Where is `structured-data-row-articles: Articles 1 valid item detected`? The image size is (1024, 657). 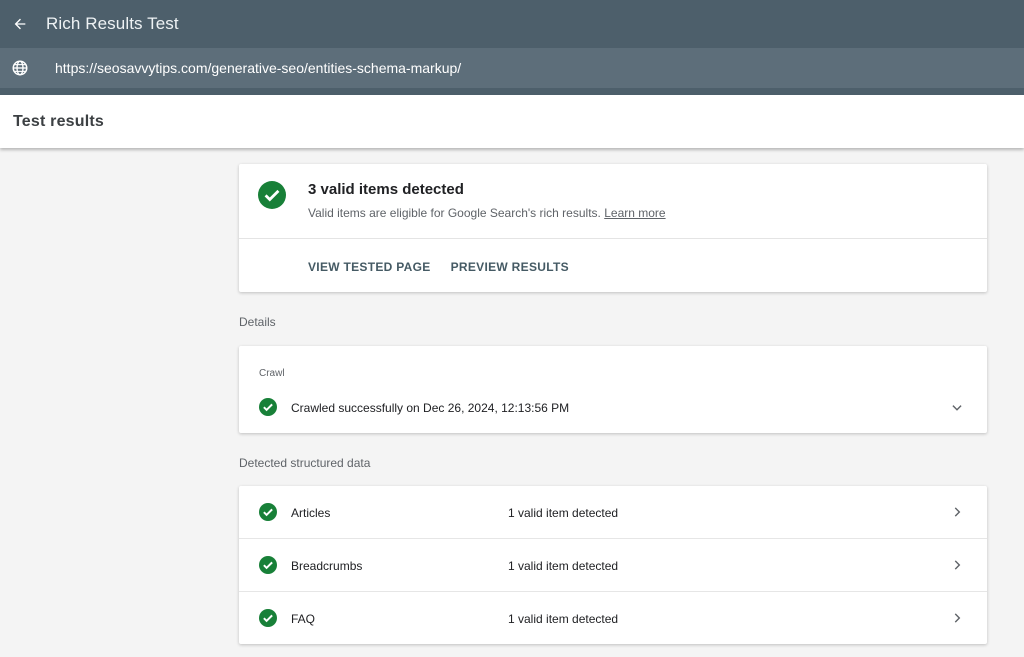
structured-data-row-articles: Articles 1 valid item detected is located at coordinates (613, 512).